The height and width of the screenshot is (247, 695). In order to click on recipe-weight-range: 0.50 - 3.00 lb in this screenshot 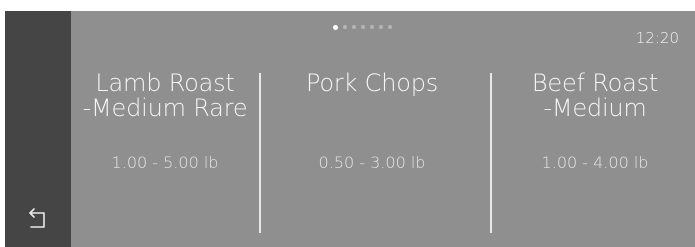, I will do `click(372, 162)`.